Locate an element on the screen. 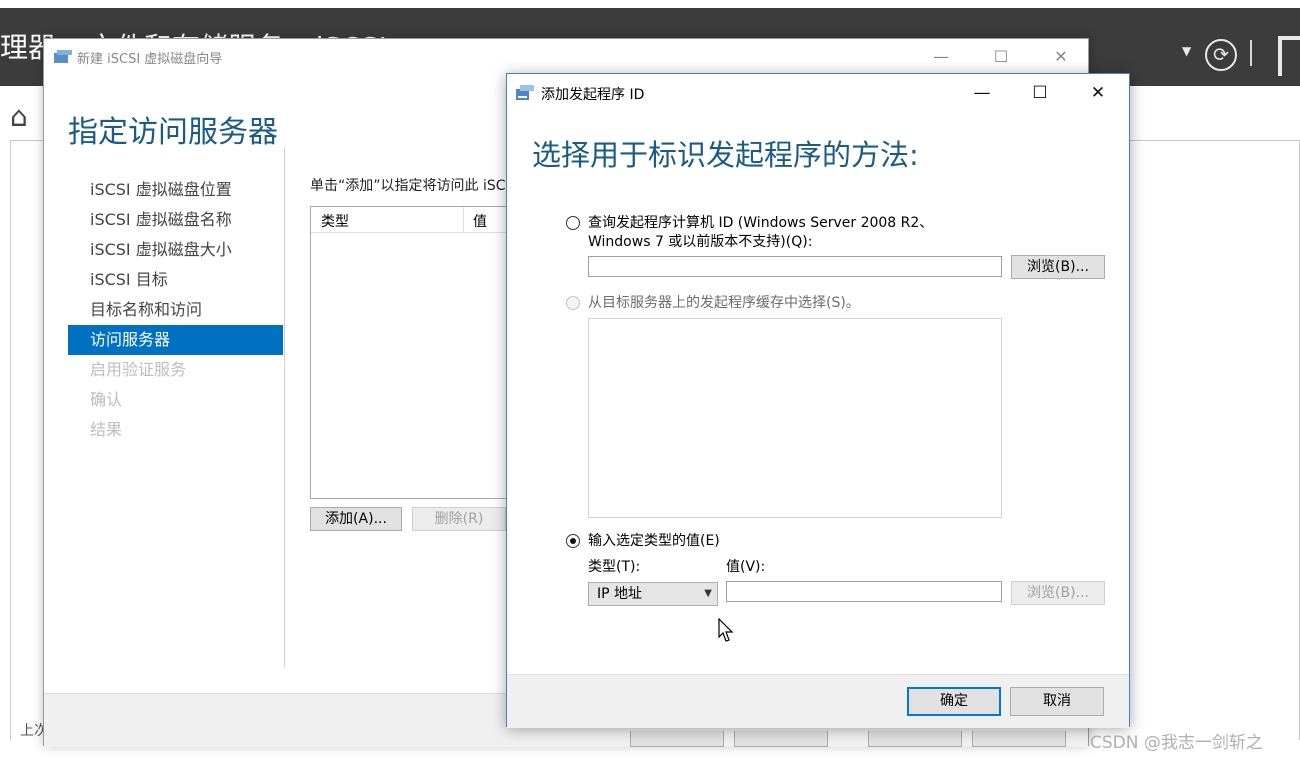 This screenshot has height=758, width=1300. type-label: 类型(T): is located at coordinates (614, 567).